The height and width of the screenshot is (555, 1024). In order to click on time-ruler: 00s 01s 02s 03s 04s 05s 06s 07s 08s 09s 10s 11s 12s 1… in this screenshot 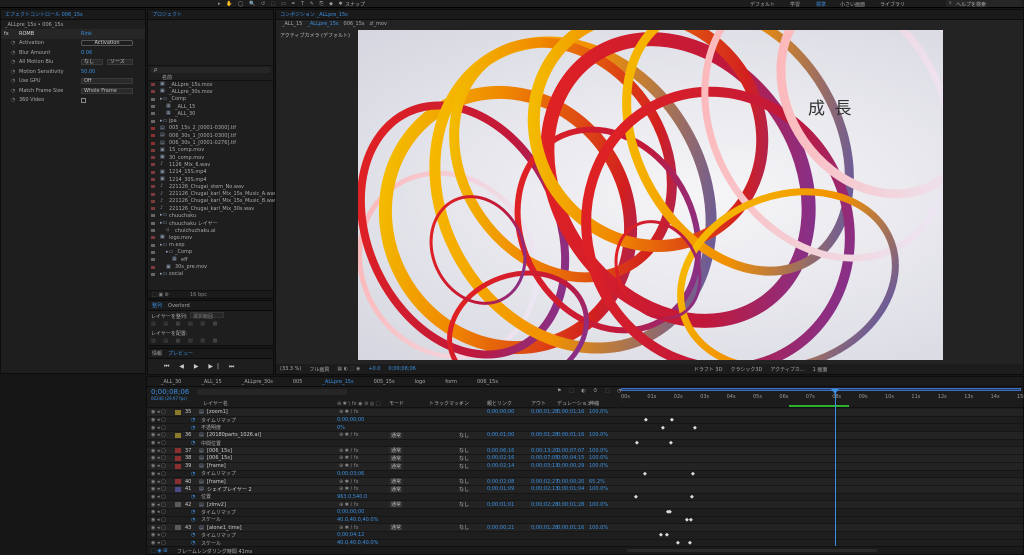, I will do `click(821, 398)`.